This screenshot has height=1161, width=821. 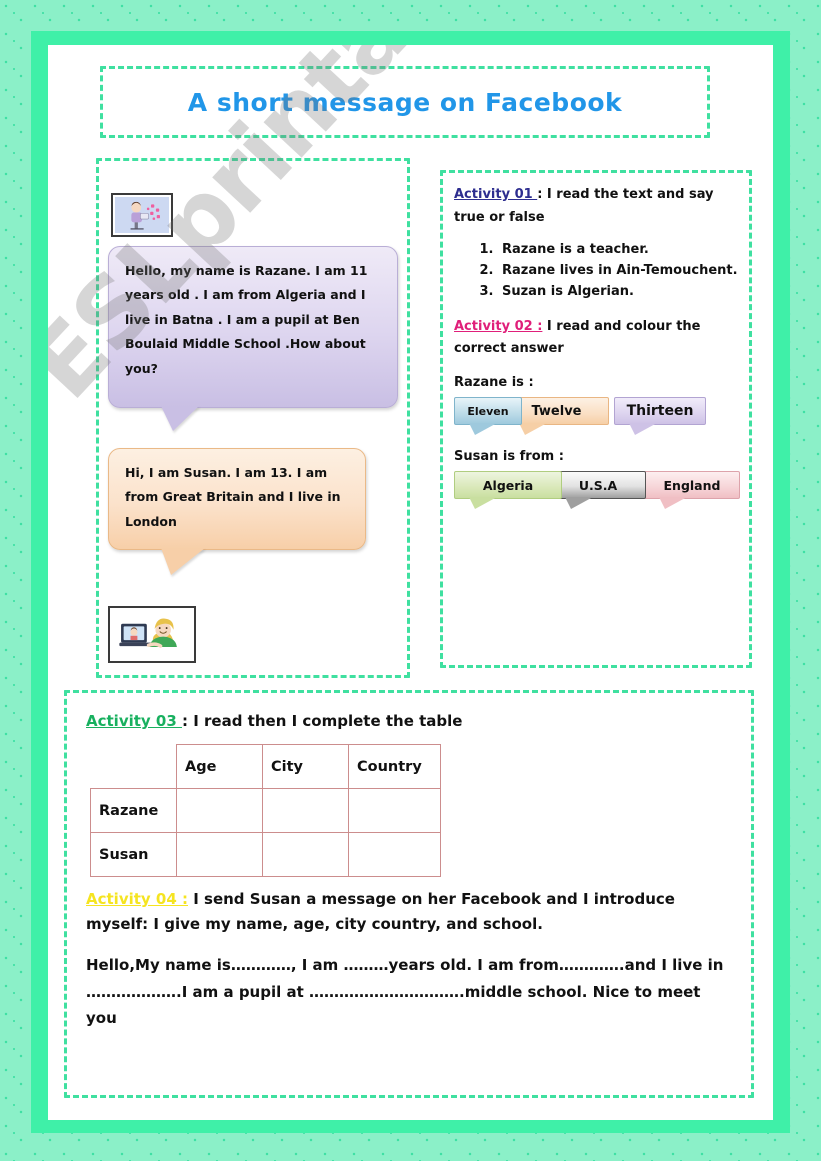 What do you see at coordinates (508, 485) in the screenshot?
I see `option-label: Algeria` at bounding box center [508, 485].